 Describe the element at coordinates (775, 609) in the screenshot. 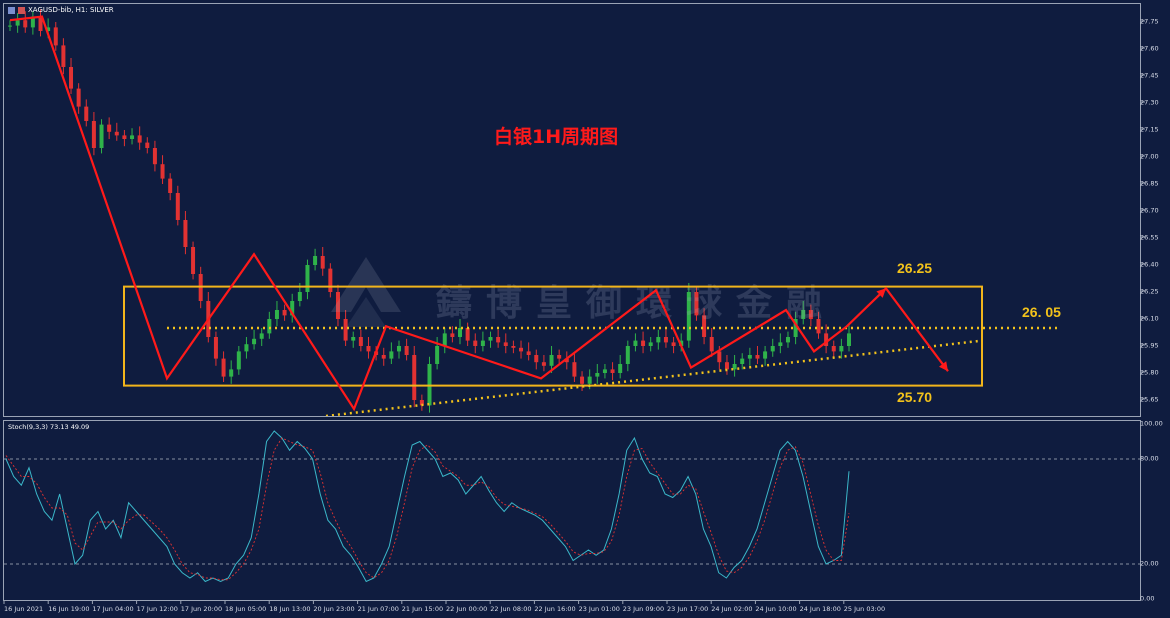

I see `time-tick-label: 24 Jun 10:00` at that location.